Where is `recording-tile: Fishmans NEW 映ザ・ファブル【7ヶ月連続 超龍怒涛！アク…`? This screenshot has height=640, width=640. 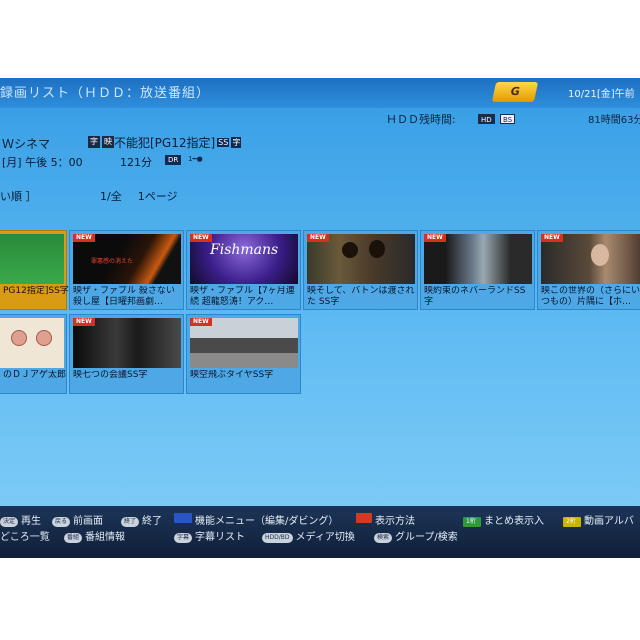 recording-tile: Fishmans NEW 映ザ・ファブル【7ヶ月連続 超龍怒涛！アク… is located at coordinates (243, 270).